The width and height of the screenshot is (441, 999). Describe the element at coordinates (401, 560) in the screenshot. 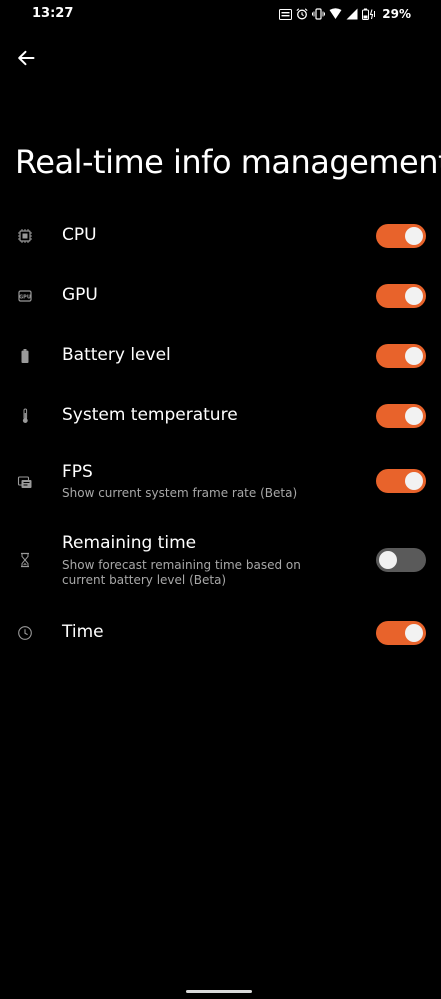

I see `remaining-time-toggle` at that location.